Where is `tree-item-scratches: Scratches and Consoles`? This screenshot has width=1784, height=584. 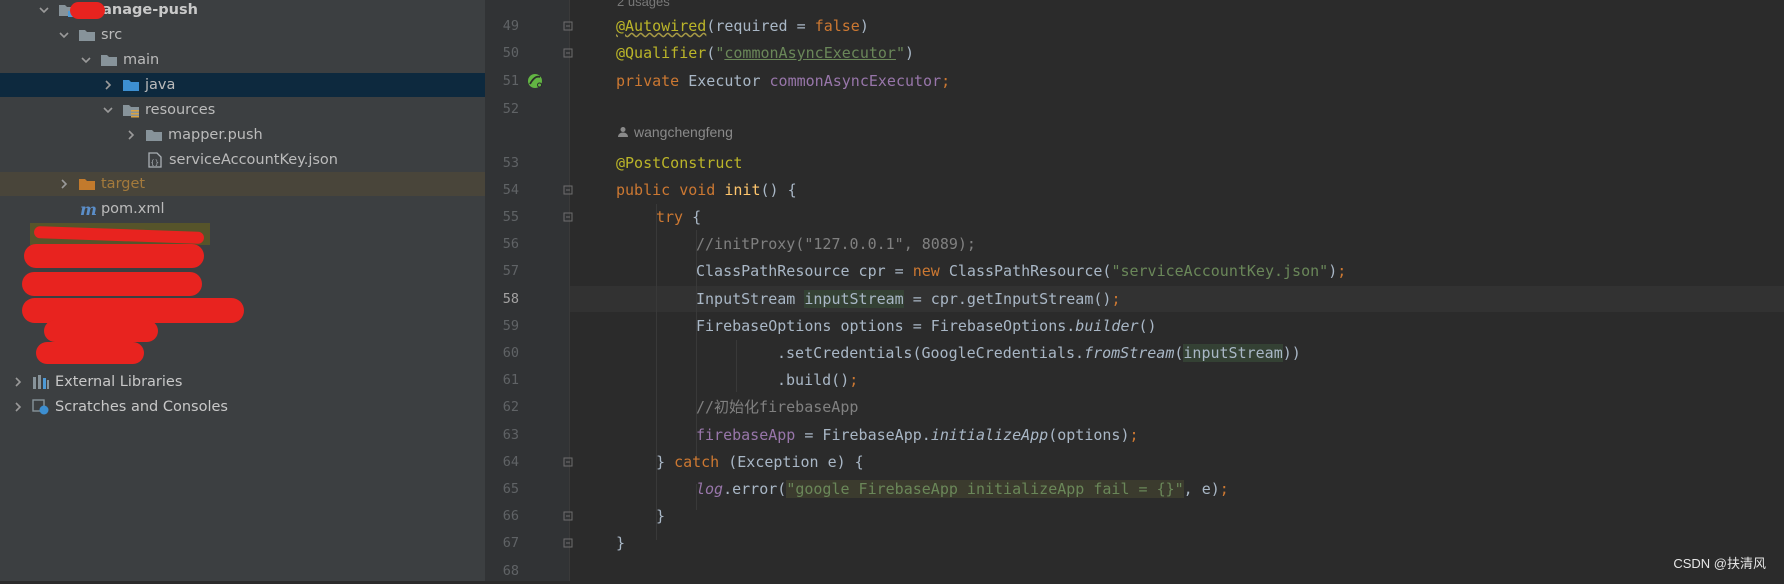 tree-item-scratches: Scratches and Consoles is located at coordinates (242, 407).